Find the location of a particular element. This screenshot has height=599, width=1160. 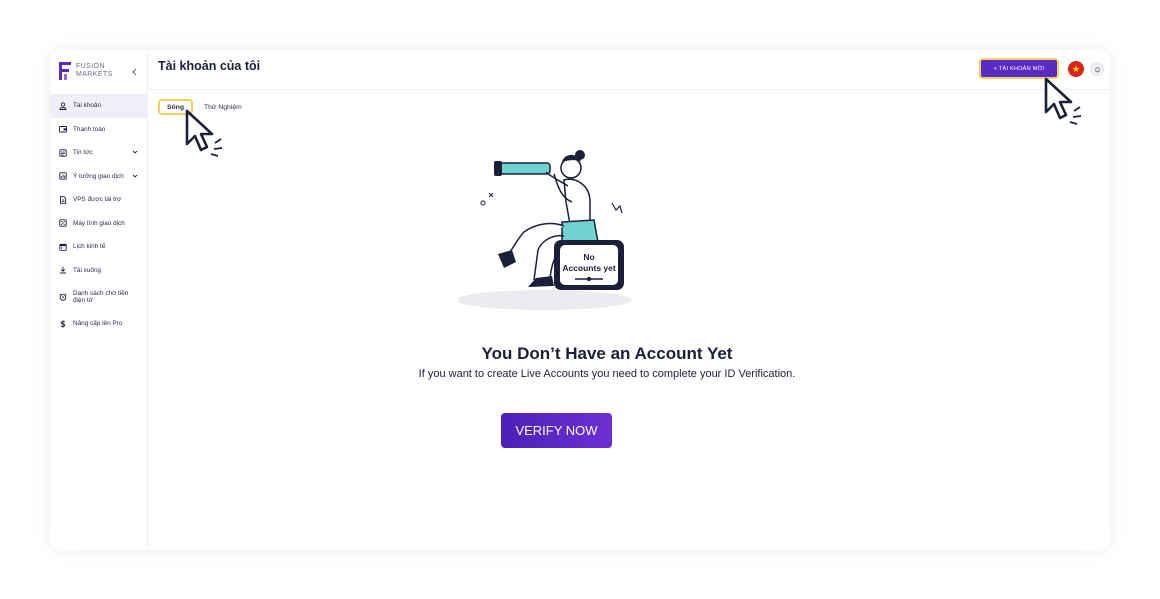

sidebar-item-crypto-waitlist: Danh sách chờ tiền điện tử is located at coordinates (99, 297).